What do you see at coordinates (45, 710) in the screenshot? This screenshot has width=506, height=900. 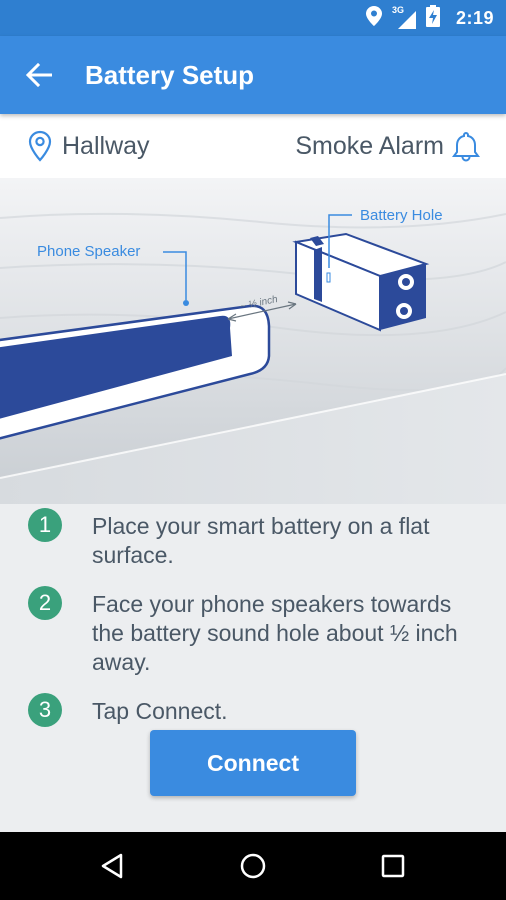 I see `step-number-badge: 3` at bounding box center [45, 710].